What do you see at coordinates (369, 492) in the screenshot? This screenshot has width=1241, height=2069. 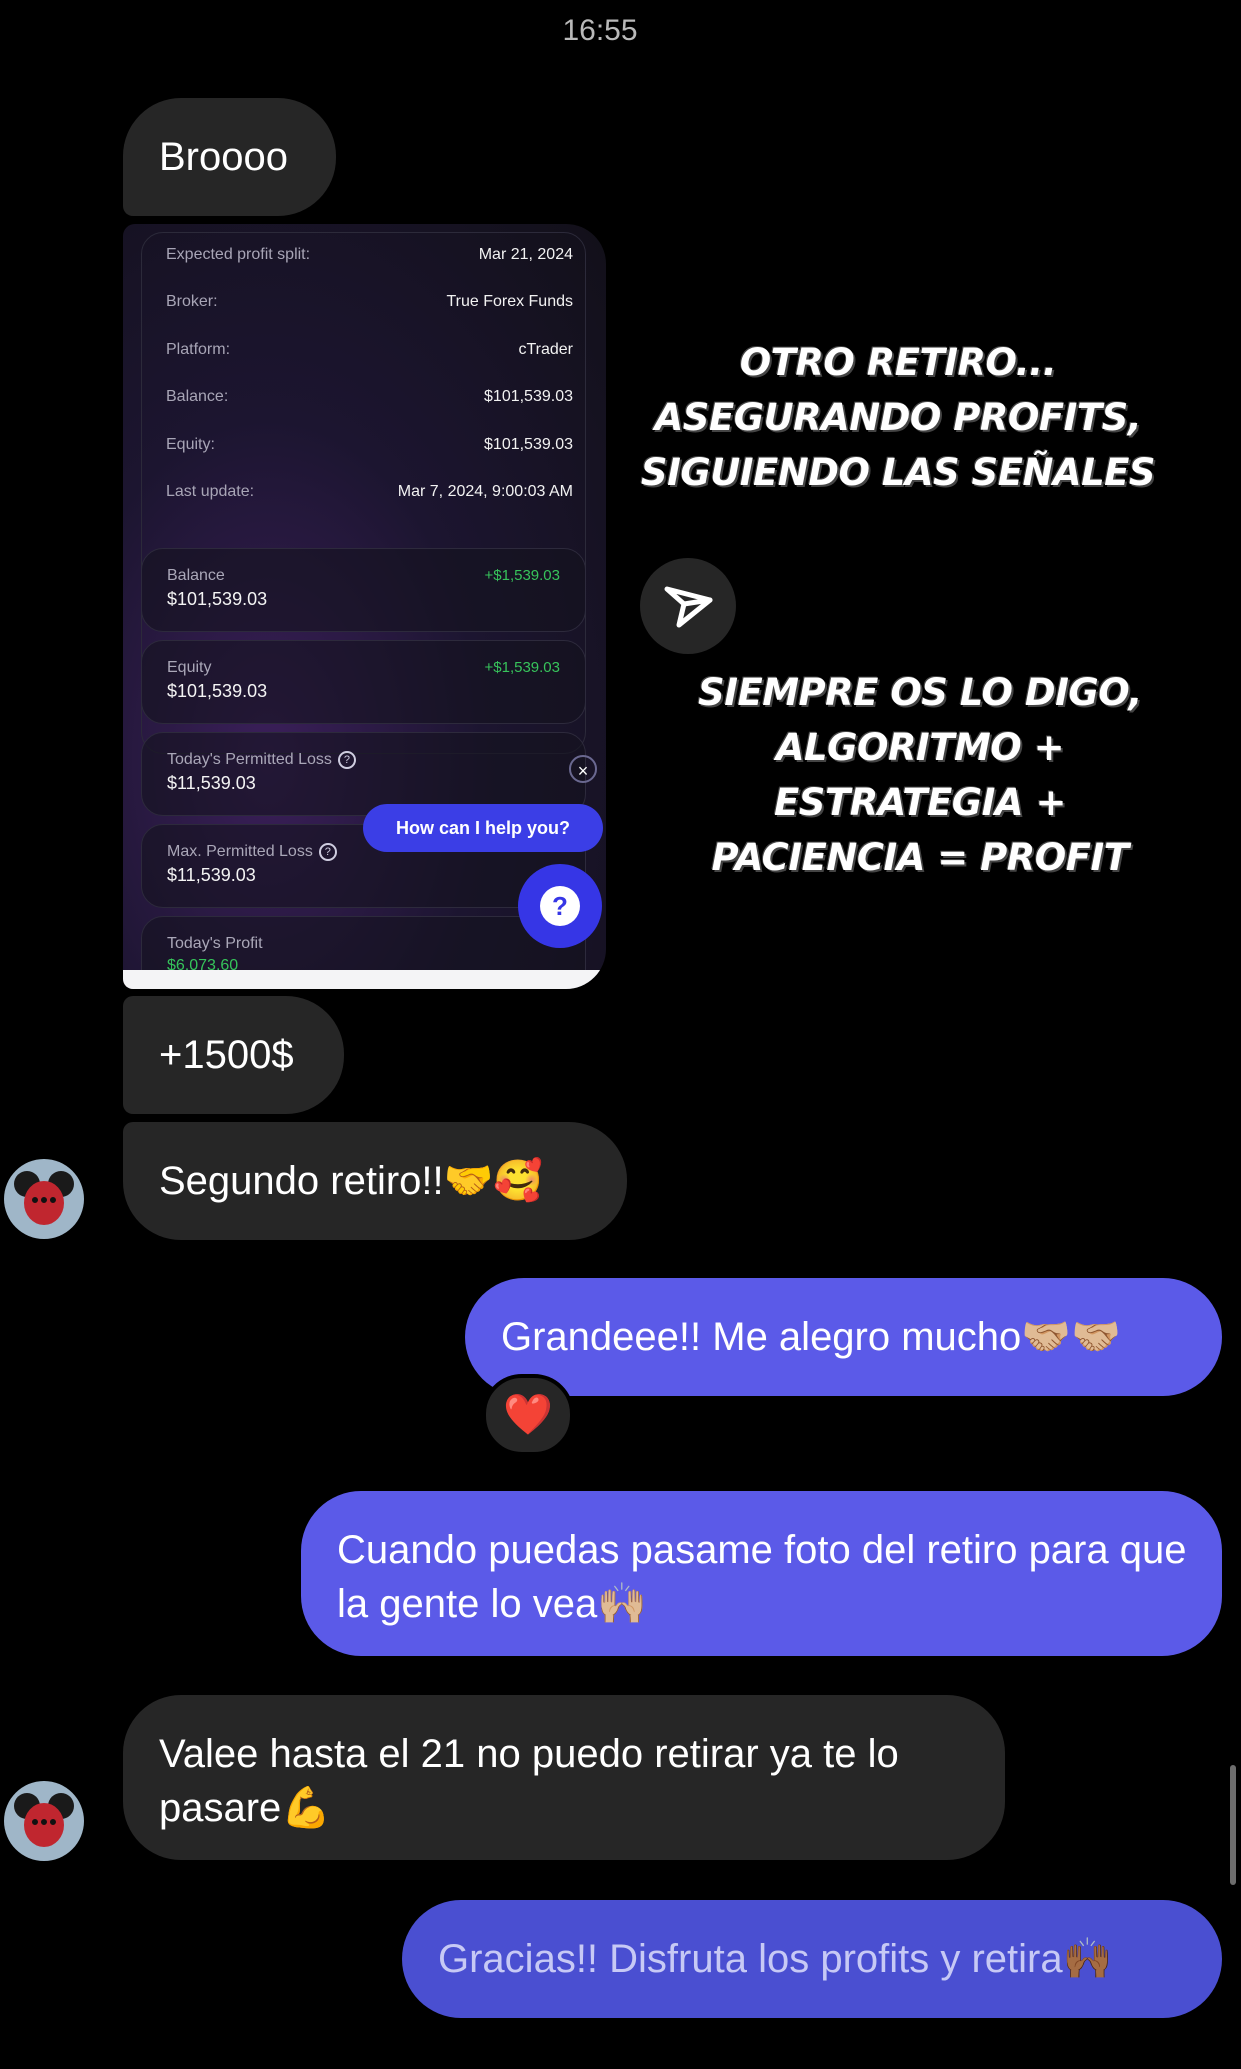 I see `detail-row: Last update: Mar 7, 2024, 9:00:03 AM` at bounding box center [369, 492].